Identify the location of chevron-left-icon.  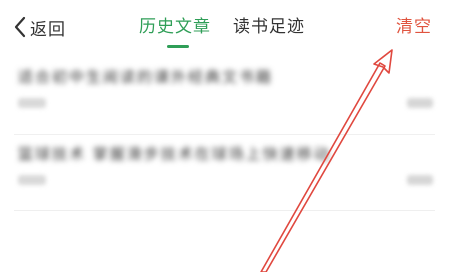
(20, 27).